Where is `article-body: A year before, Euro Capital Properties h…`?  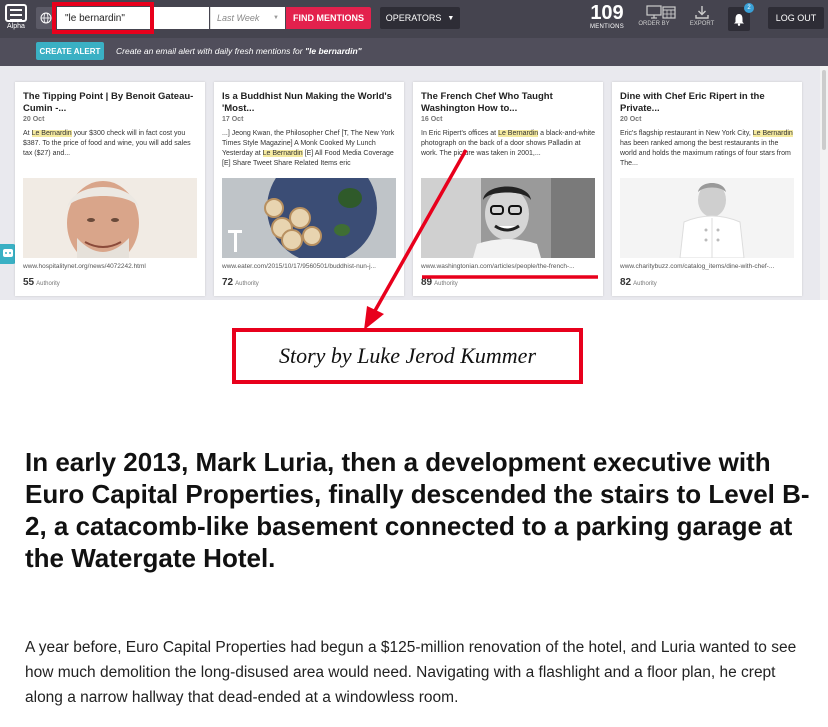 article-body: A year before, Euro Capital Properties h… is located at coordinates (411, 672).